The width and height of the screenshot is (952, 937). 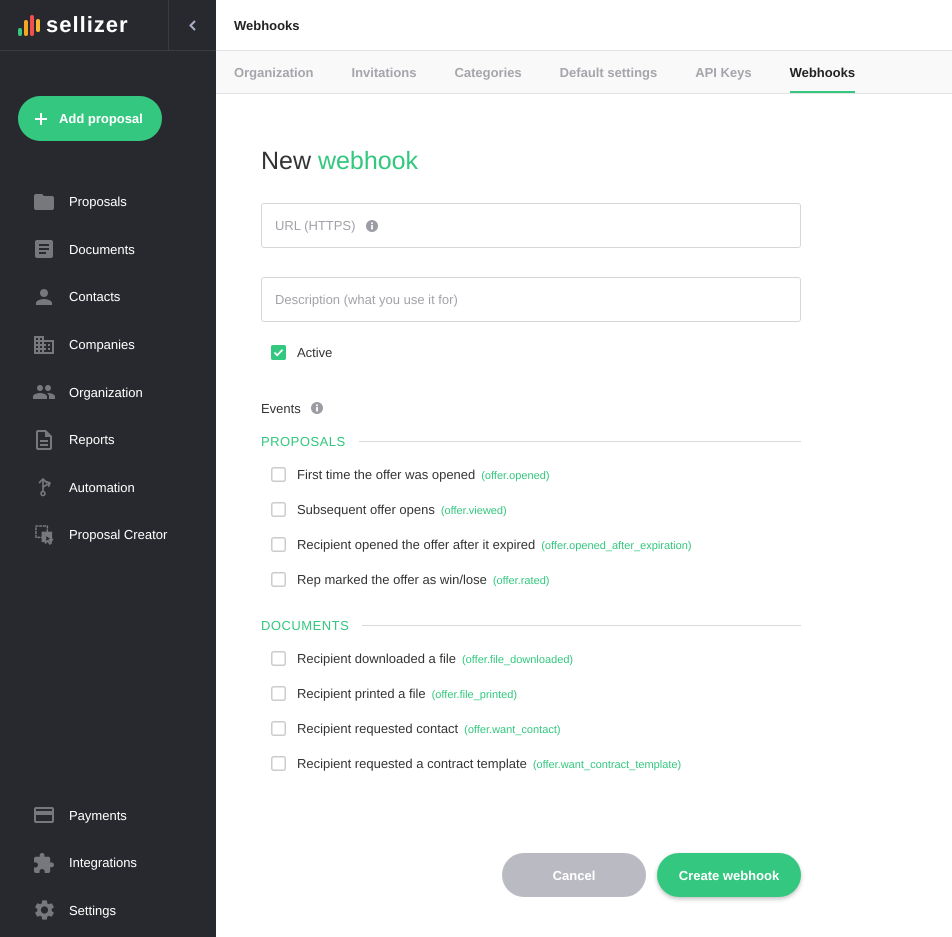 What do you see at coordinates (607, 765) in the screenshot?
I see `event-code: (offer.want_contract_template)` at bounding box center [607, 765].